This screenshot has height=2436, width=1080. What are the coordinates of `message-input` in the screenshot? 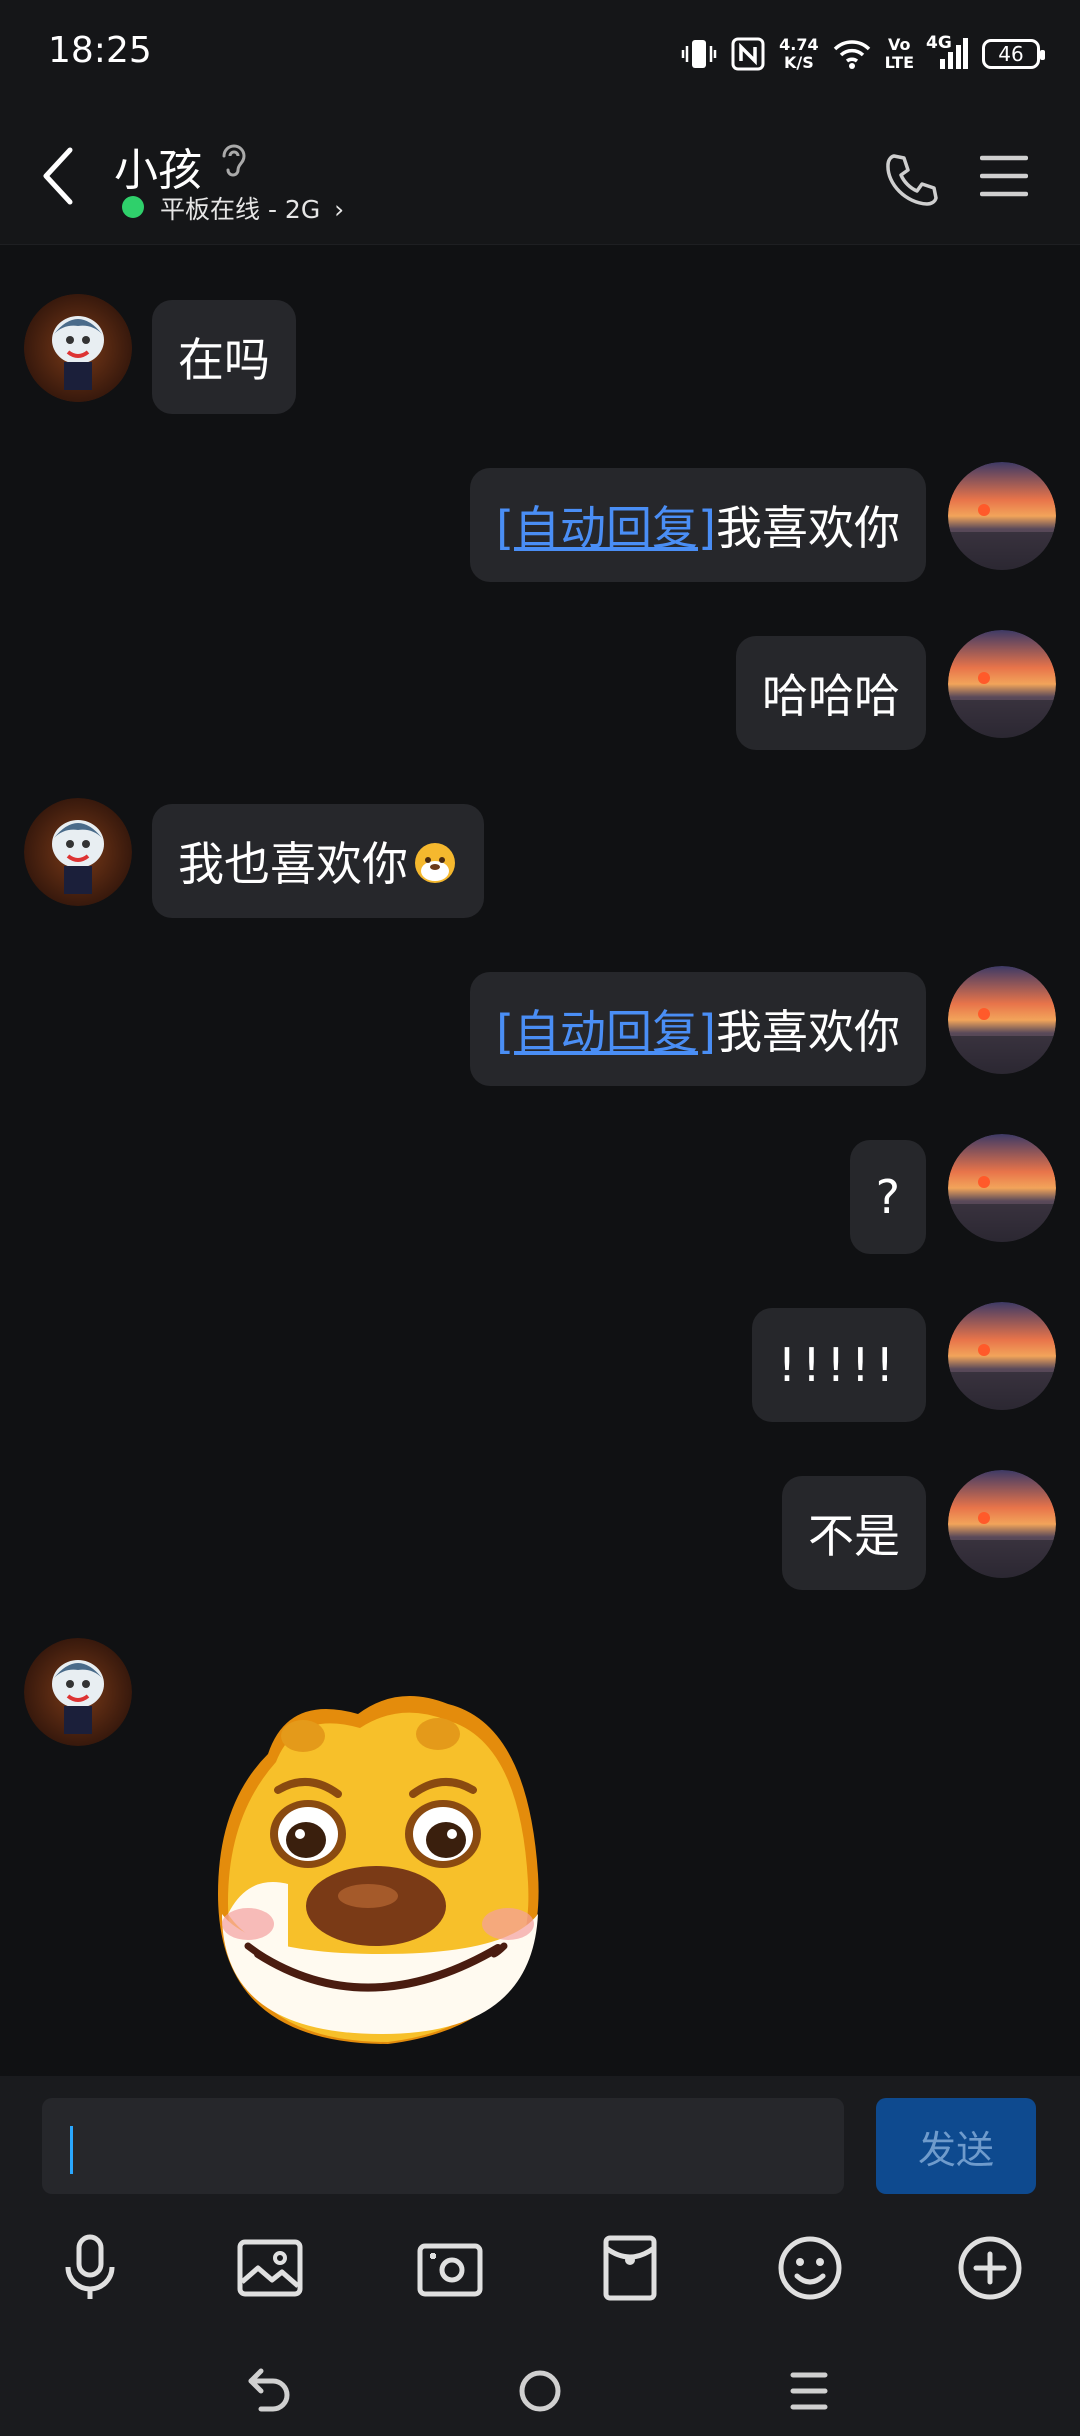 It's located at (443, 2146).